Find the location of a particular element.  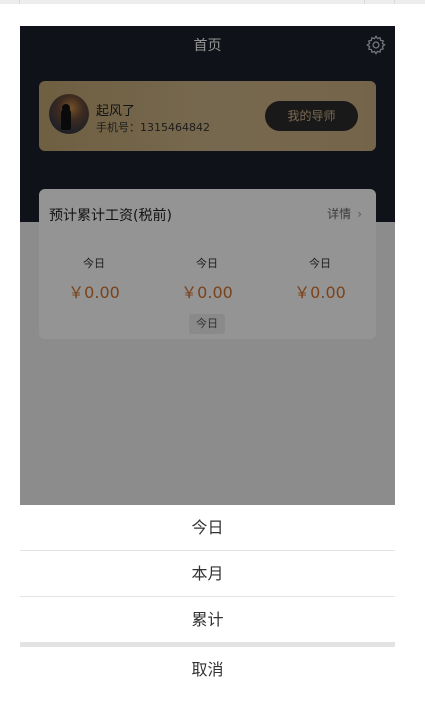

action-sheet-option-month: 本月 is located at coordinates (207, 573).